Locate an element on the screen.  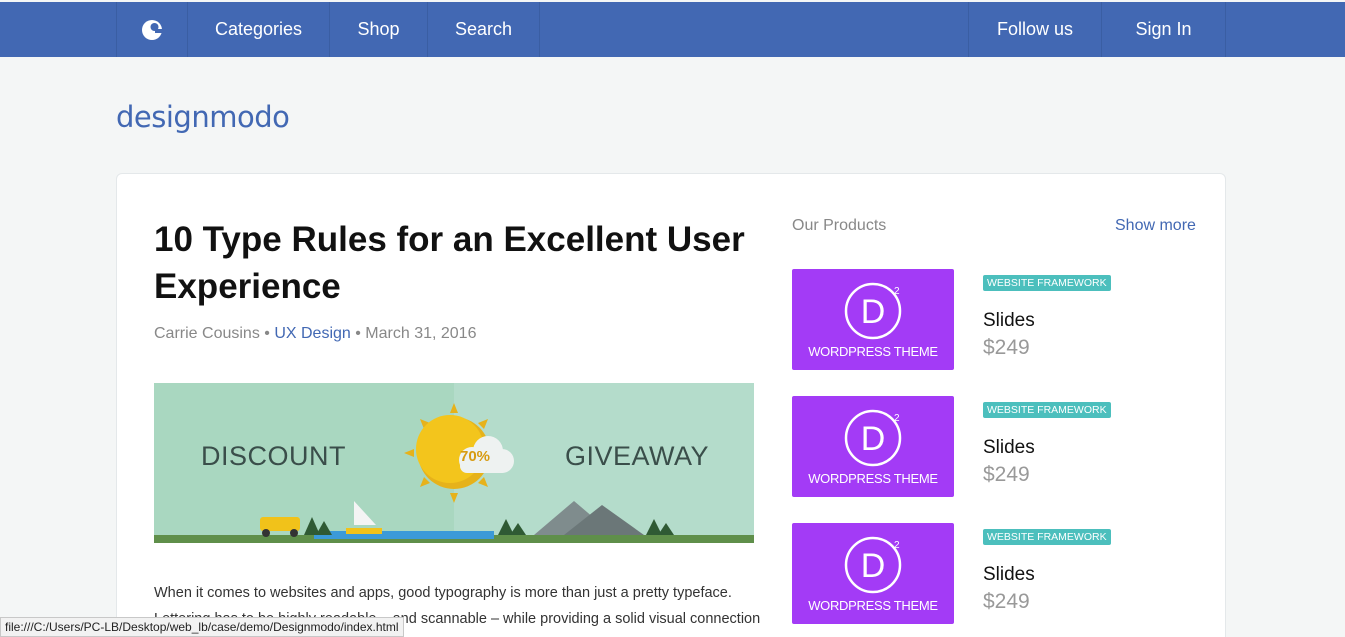
article-category: UX Design is located at coordinates (312, 333).